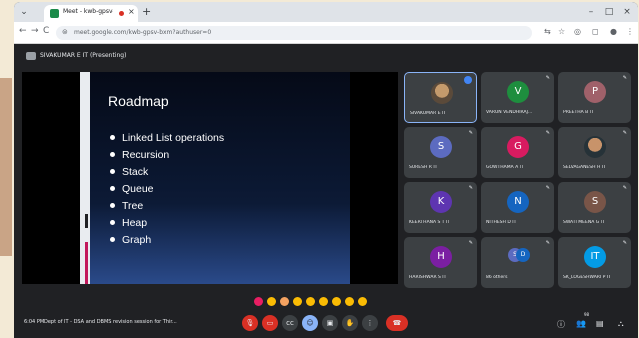 The height and width of the screenshot is (338, 639). I want to click on tab-meet: Meet - kwb-gpsv-bxm ×, so click(91, 13).